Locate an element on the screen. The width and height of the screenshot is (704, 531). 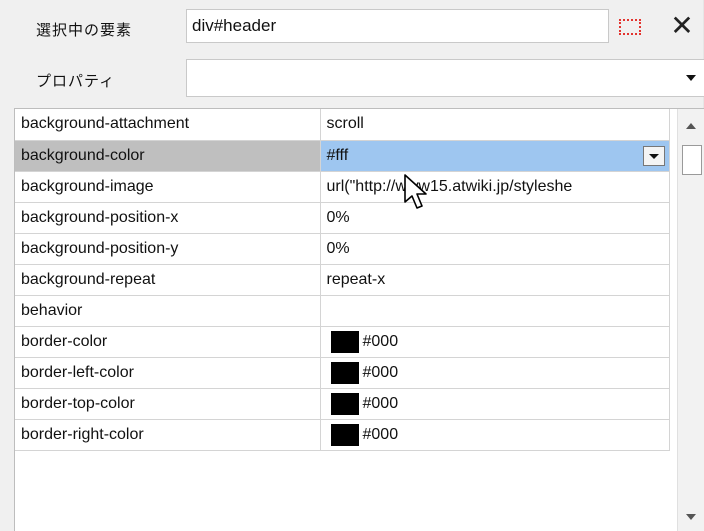
selected-element-label: 選択中の要素 is located at coordinates (84, 30).